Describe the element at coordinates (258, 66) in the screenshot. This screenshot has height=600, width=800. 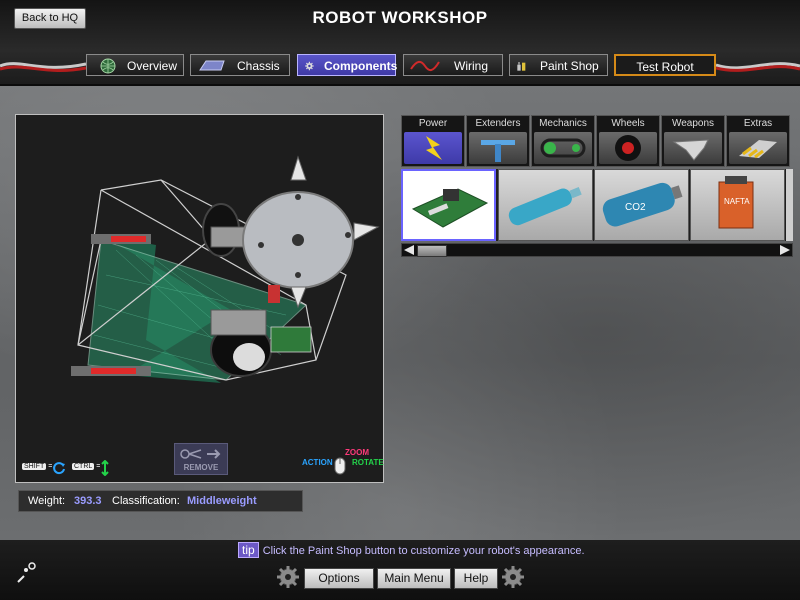
I see `tab-label: Chassis` at that location.